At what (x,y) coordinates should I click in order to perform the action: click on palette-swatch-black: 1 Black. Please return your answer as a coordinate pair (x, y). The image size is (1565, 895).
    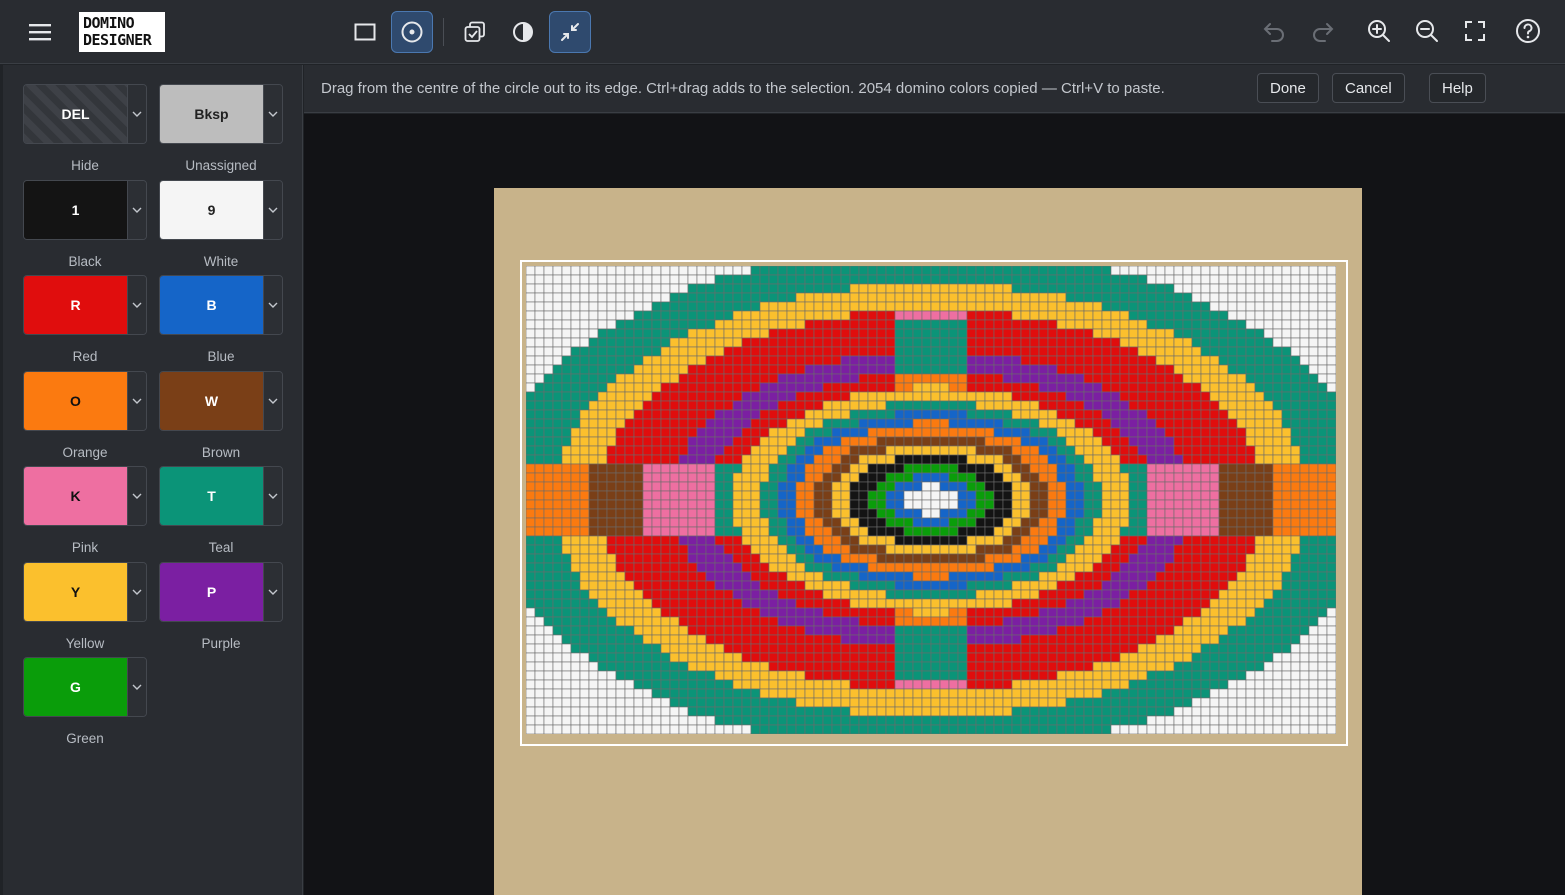
    Looking at the image, I should click on (85, 224).